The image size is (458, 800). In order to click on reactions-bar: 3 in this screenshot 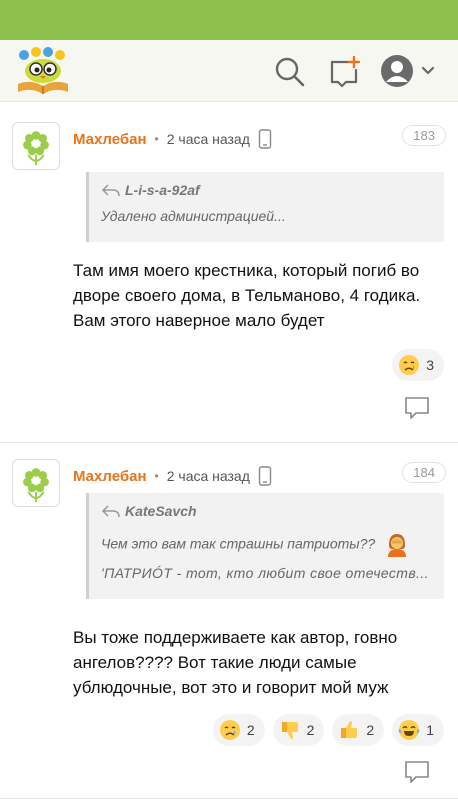, I will do `click(418, 365)`.